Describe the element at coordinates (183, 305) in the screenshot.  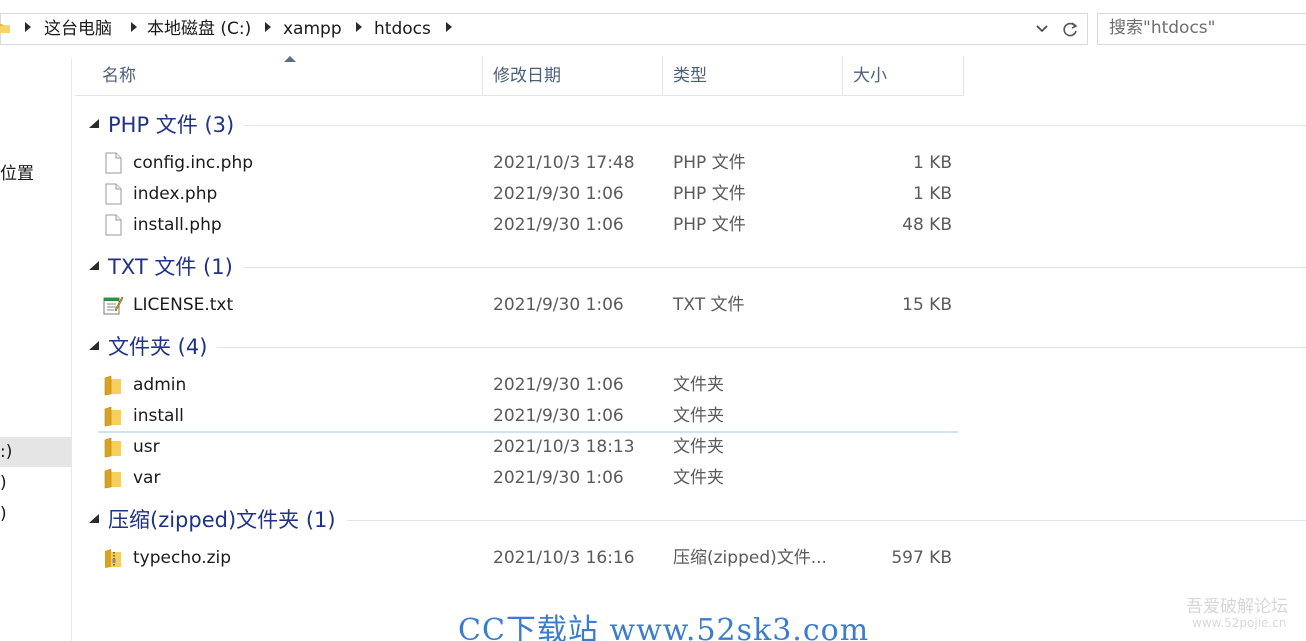
I see `file-name: LICENSE.txt` at that location.